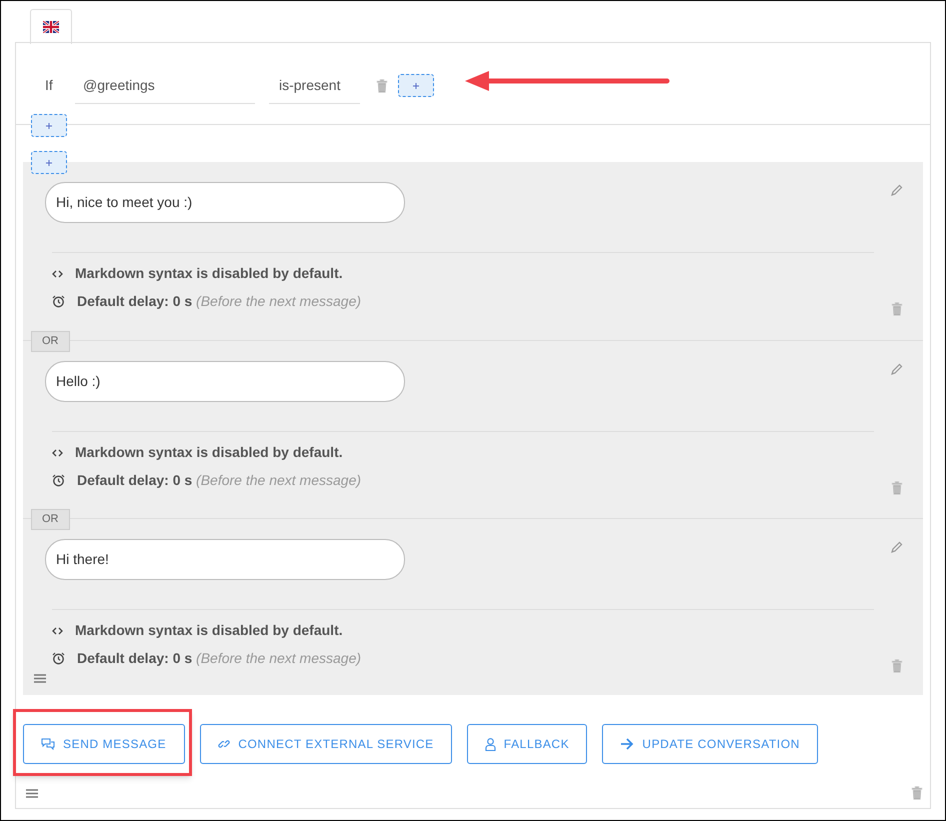 The width and height of the screenshot is (946, 821). What do you see at coordinates (225, 559) in the screenshot?
I see `message-bubble: Hi there!` at bounding box center [225, 559].